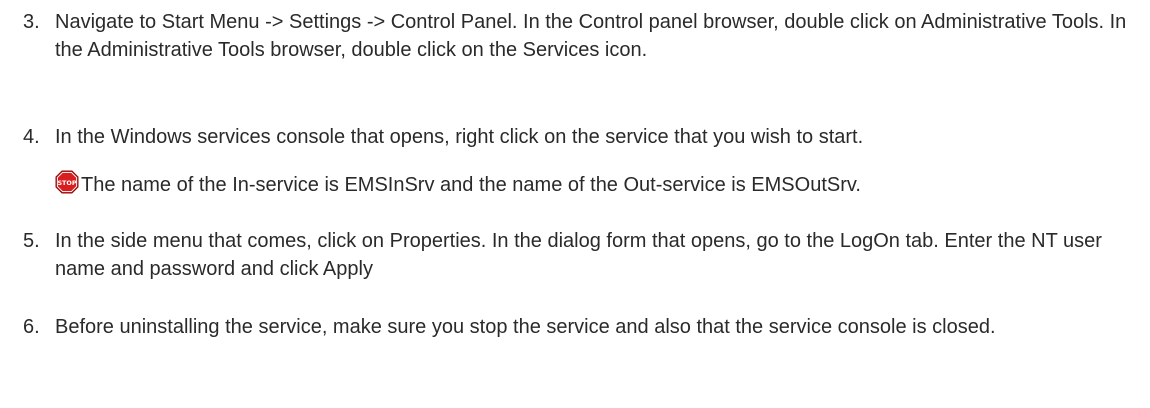  Describe the element at coordinates (31, 327) in the screenshot. I see `step-number: 6.` at that location.